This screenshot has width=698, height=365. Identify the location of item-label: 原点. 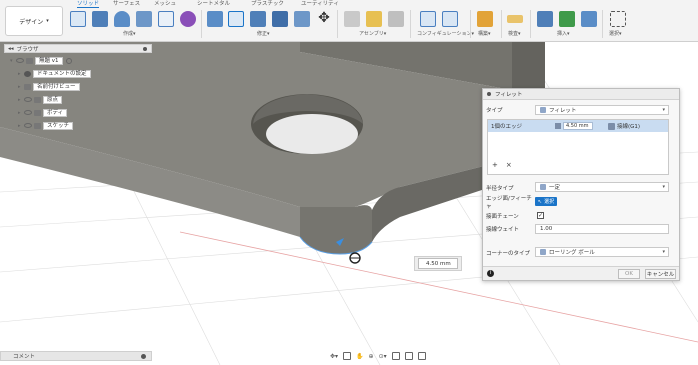
(53, 99).